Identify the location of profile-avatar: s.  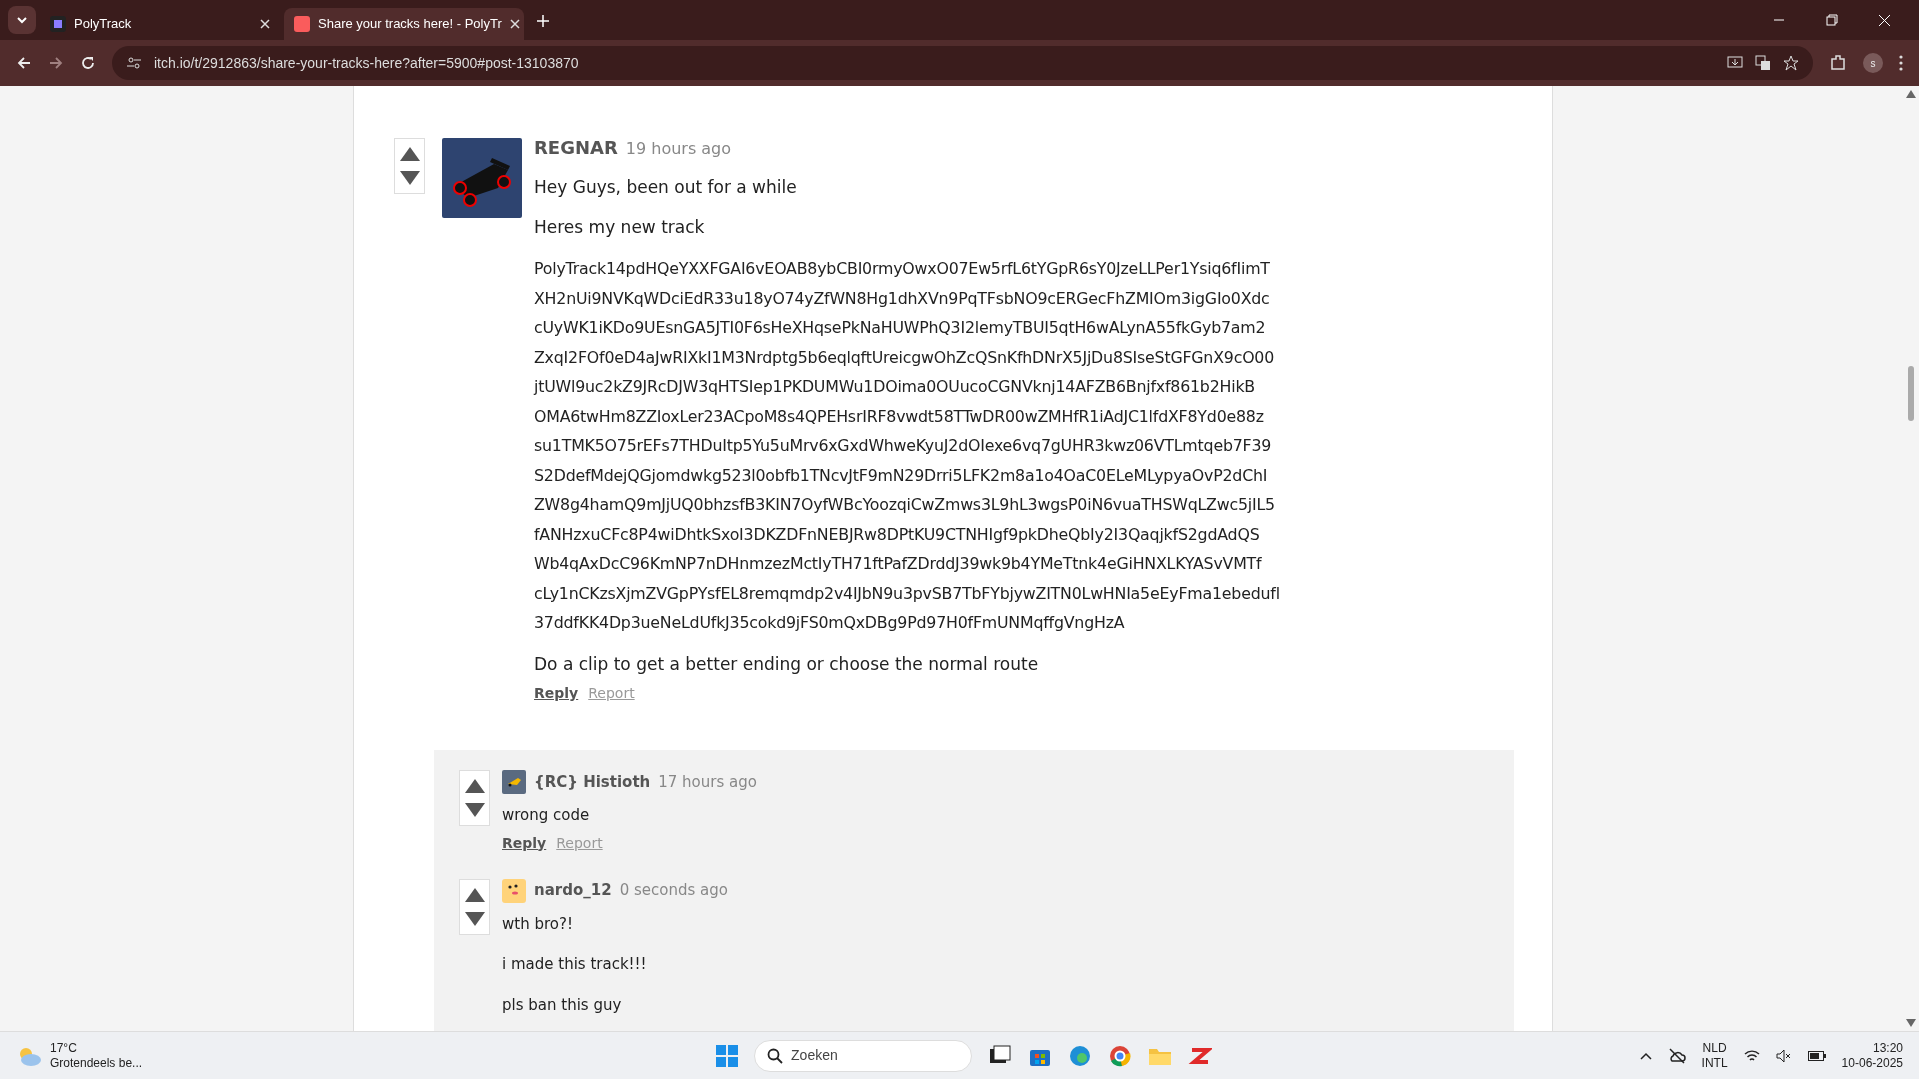
(1873, 63).